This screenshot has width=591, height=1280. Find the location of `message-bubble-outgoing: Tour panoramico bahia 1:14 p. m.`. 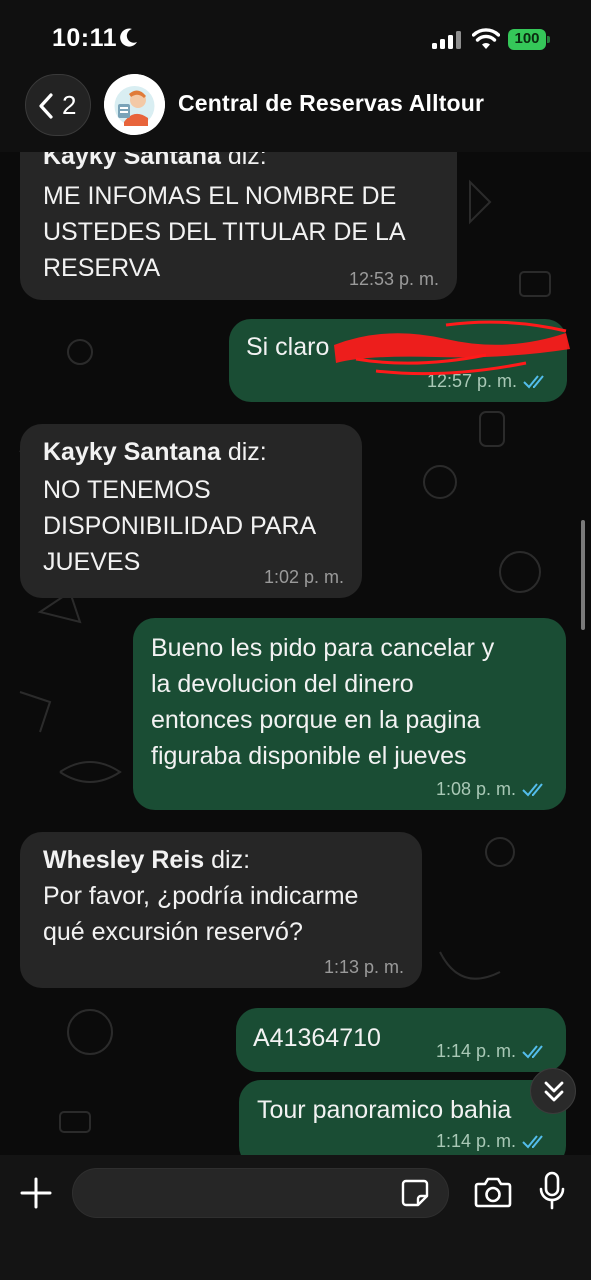

message-bubble-outgoing: Tour panoramico bahia 1:14 p. m. is located at coordinates (402, 1117).